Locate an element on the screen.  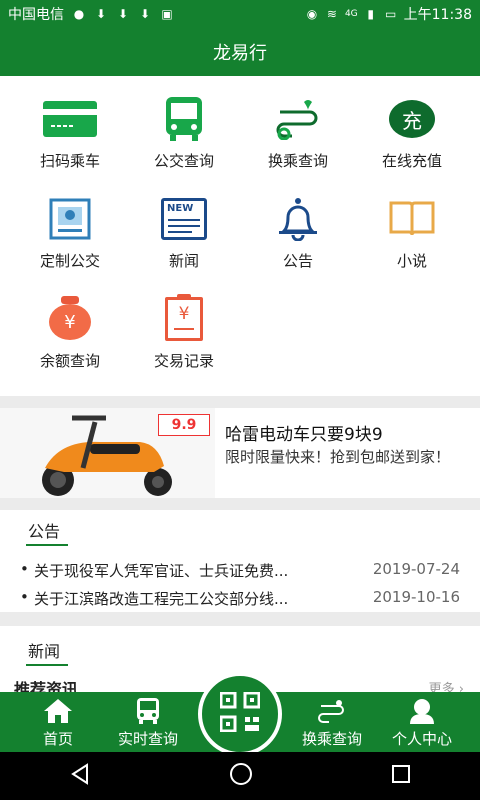
grid-item-online-recharge: 充 在线充值 is located at coordinates (412, 126).